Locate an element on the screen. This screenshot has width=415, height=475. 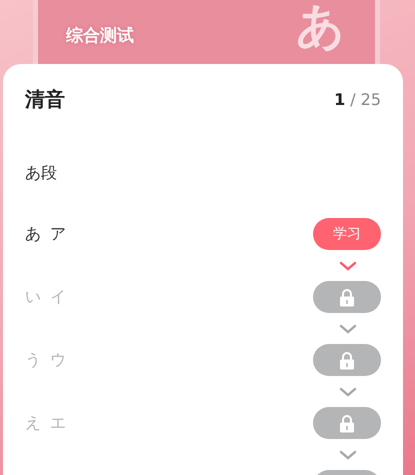
kana-label: あ ア is located at coordinates (46, 234).